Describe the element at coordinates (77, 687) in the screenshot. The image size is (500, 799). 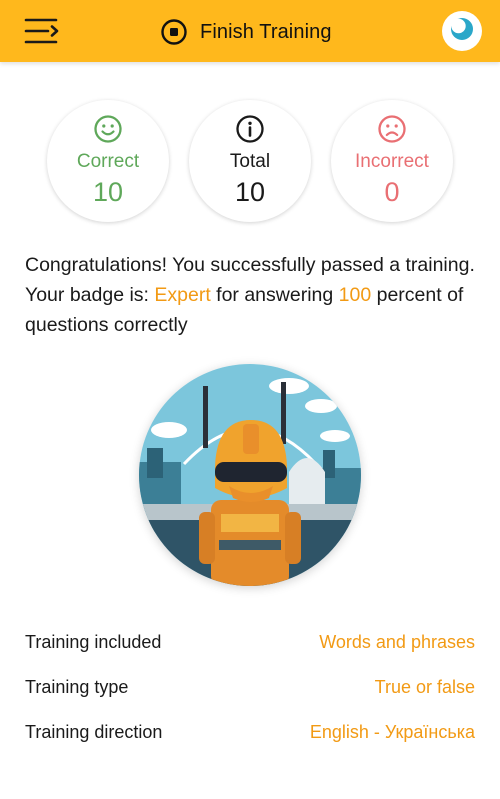
I see `detail-label: Training type` at that location.